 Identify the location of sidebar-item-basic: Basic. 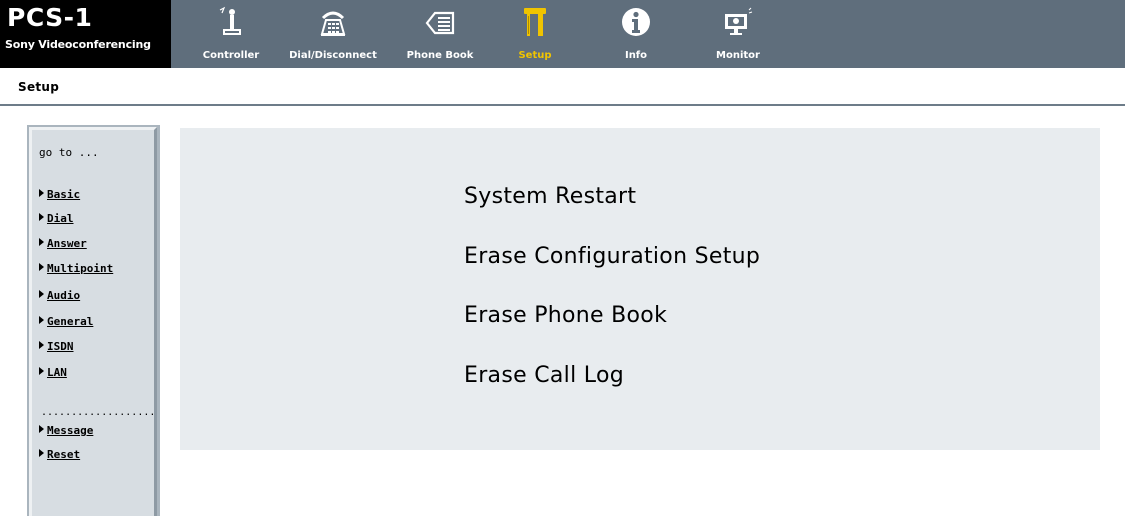
(59, 196).